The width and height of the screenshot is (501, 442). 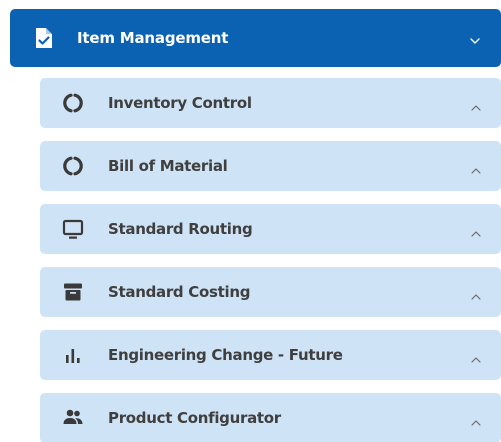 I want to click on submenu-item-standard-costing: Standard Costing, so click(x=270, y=292).